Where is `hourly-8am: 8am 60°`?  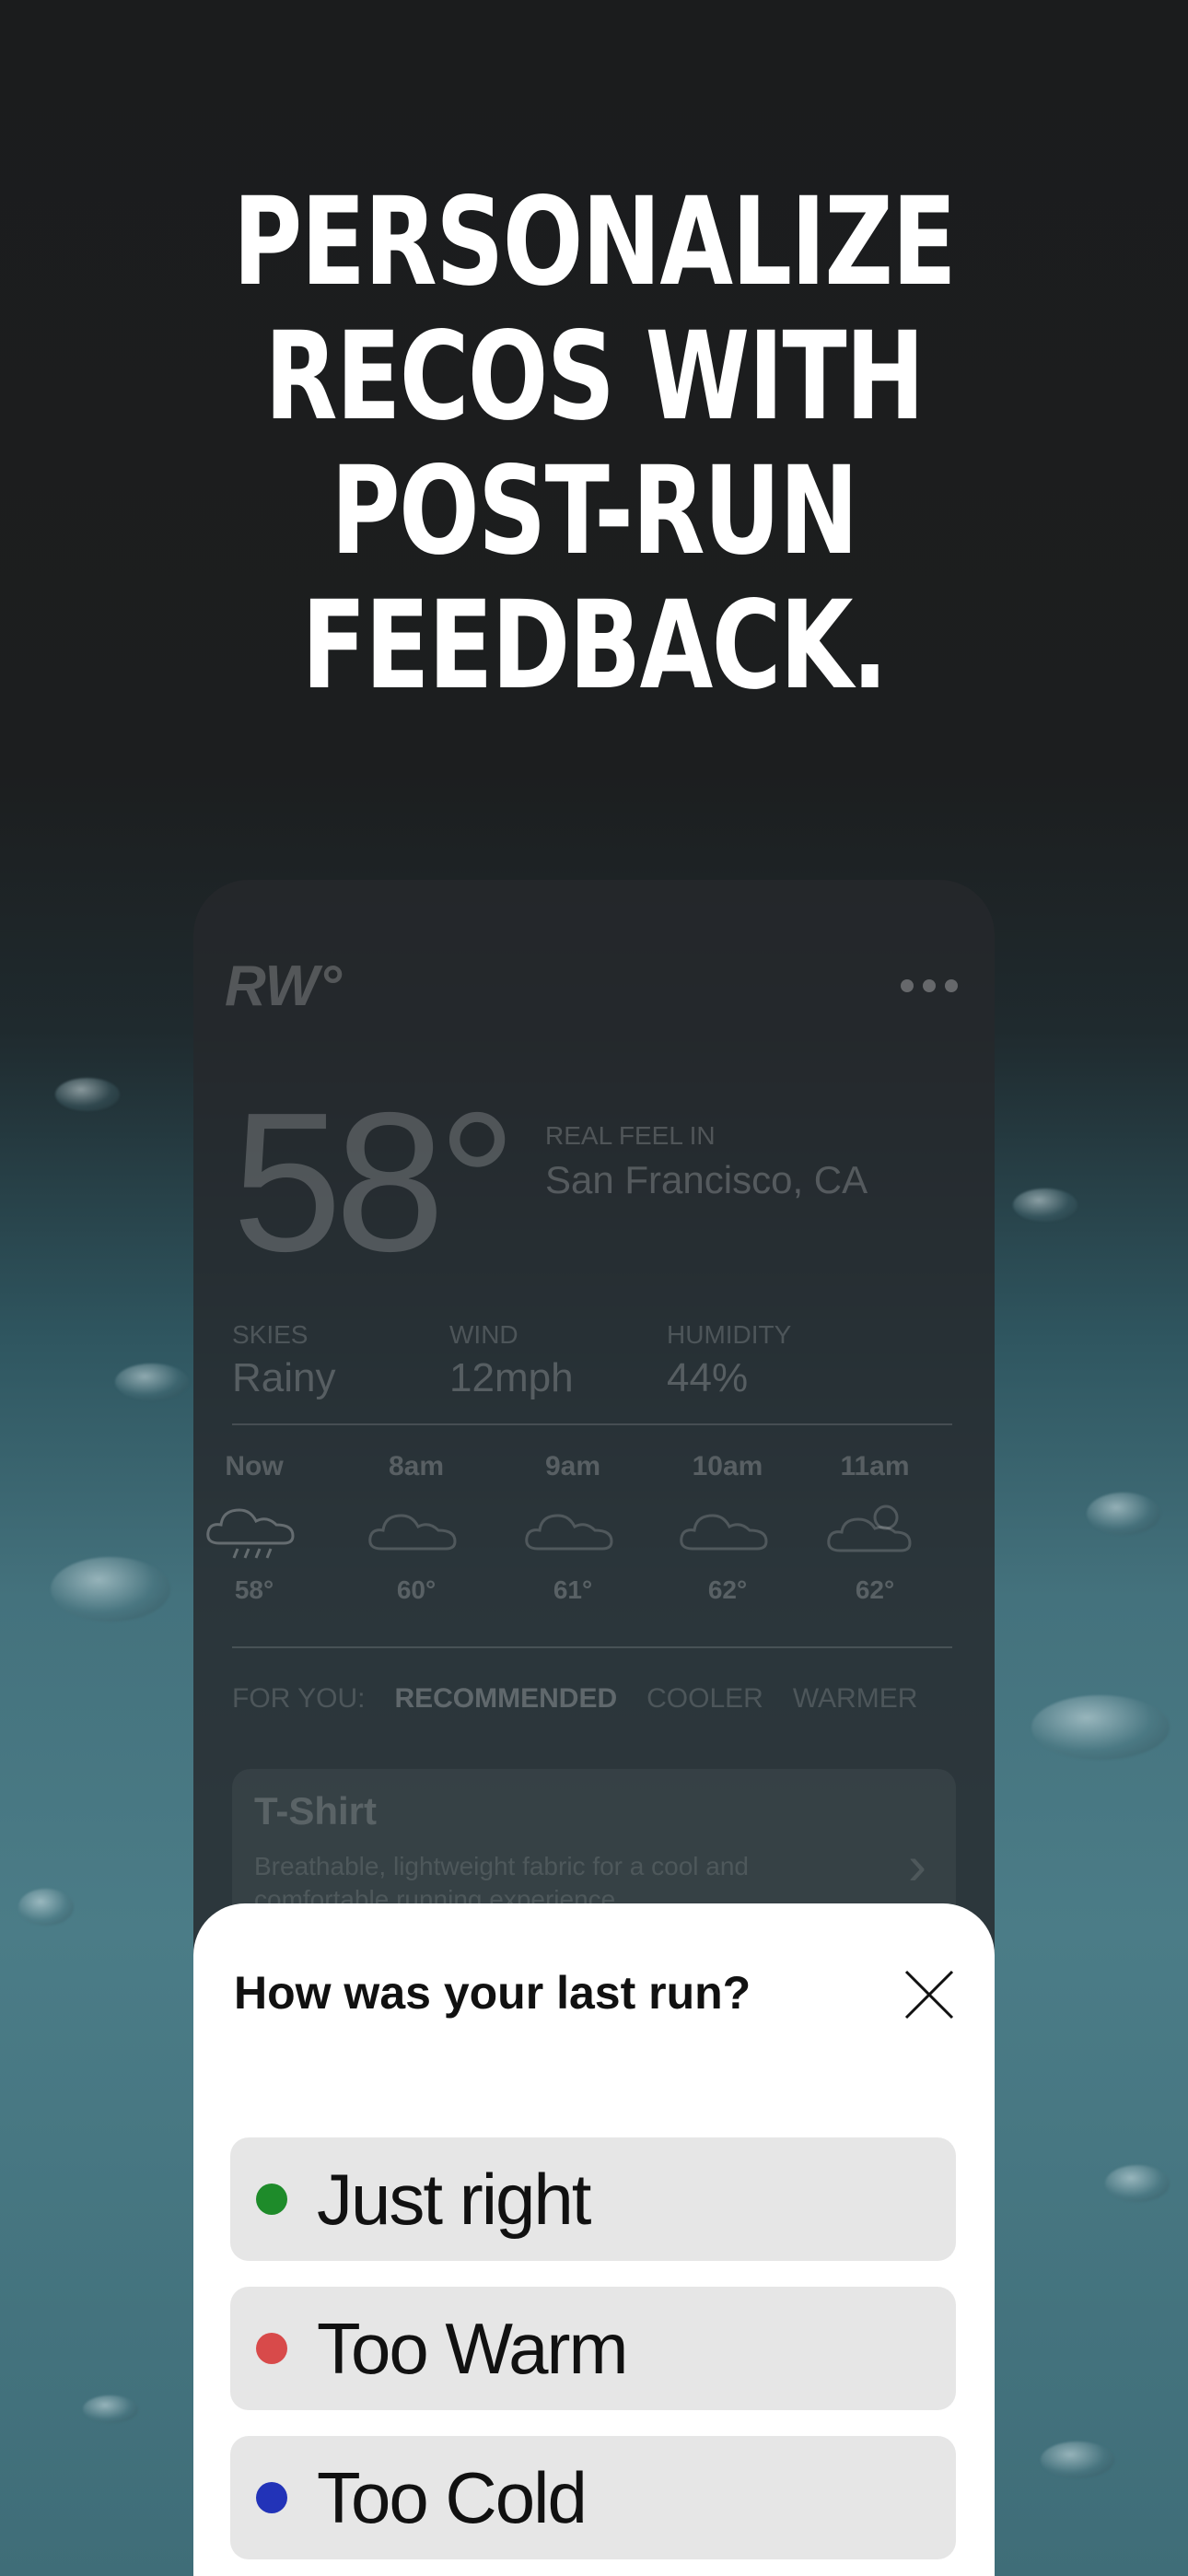 hourly-8am: 8am 60° is located at coordinates (416, 1528).